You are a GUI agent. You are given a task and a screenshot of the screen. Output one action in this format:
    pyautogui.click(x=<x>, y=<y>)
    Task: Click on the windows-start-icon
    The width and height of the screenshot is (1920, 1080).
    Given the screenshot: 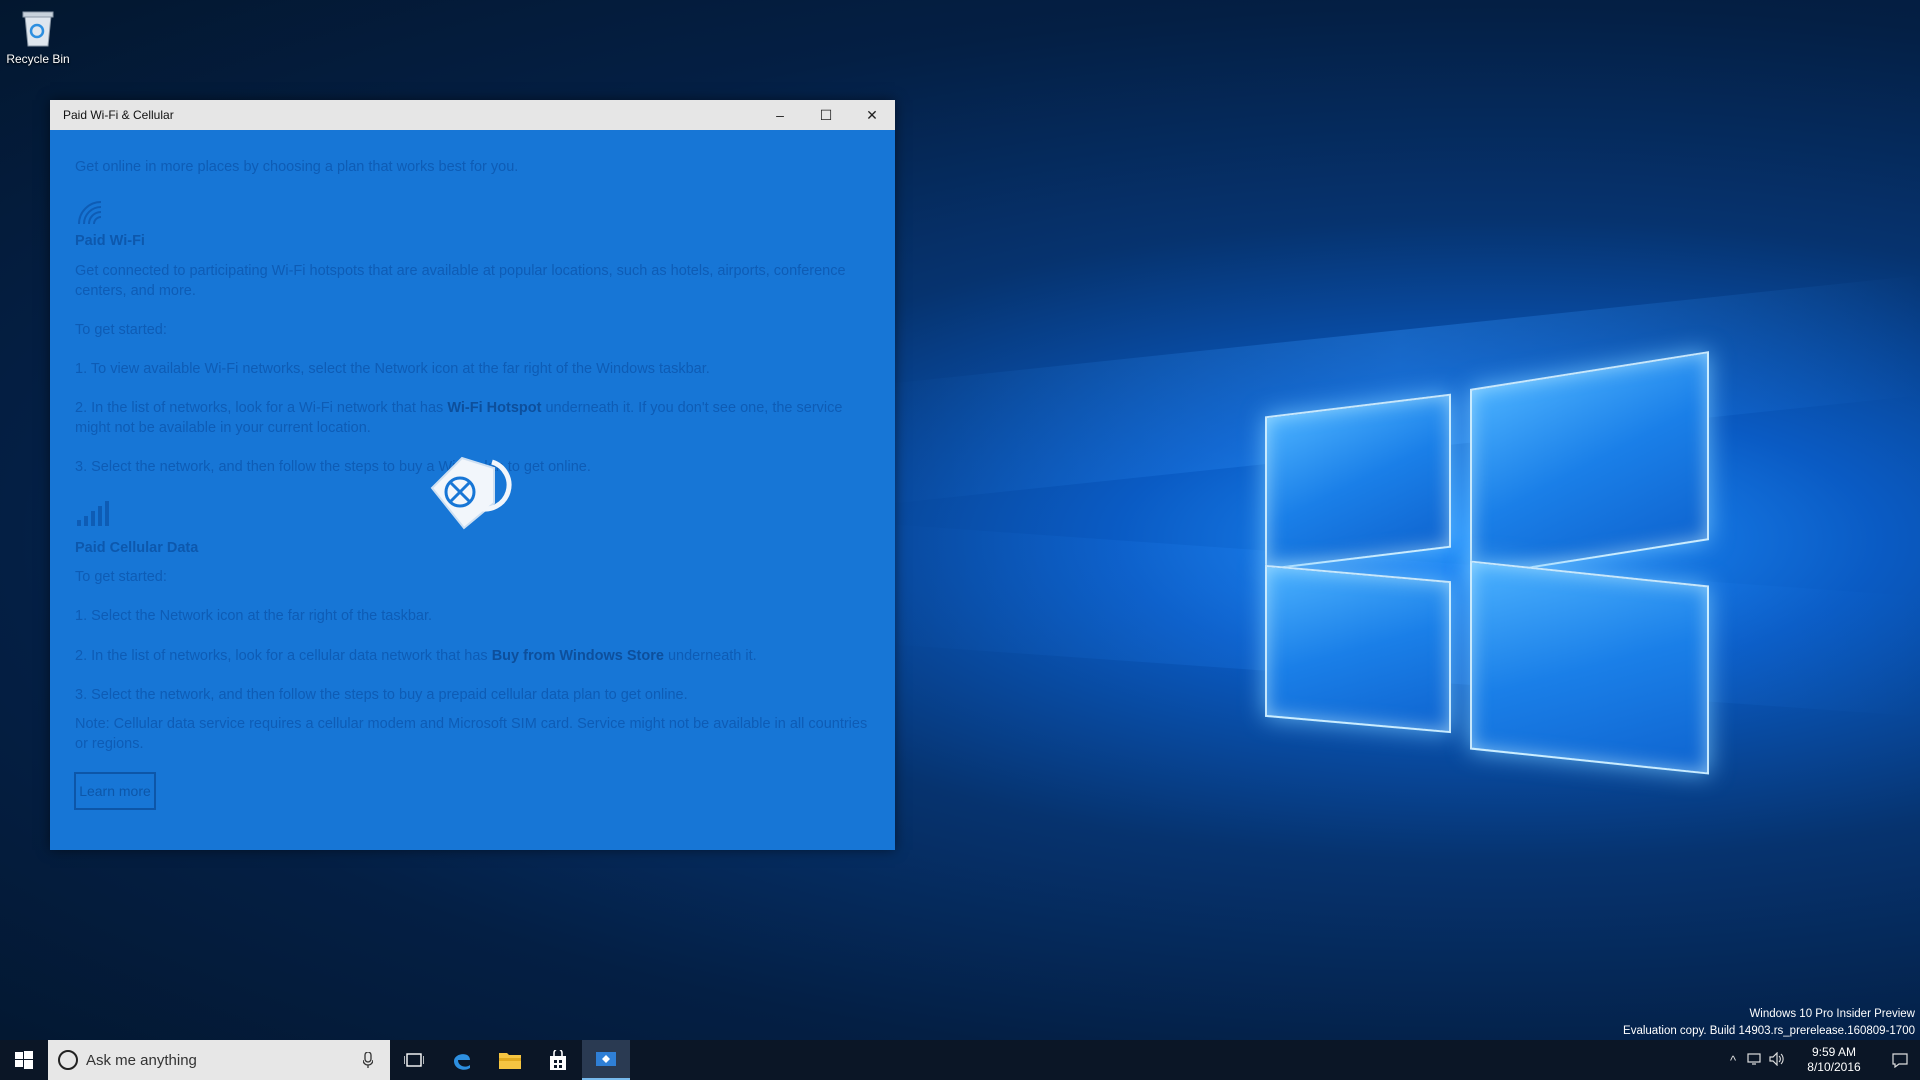 What is the action you would take?
    pyautogui.click(x=24, y=1060)
    